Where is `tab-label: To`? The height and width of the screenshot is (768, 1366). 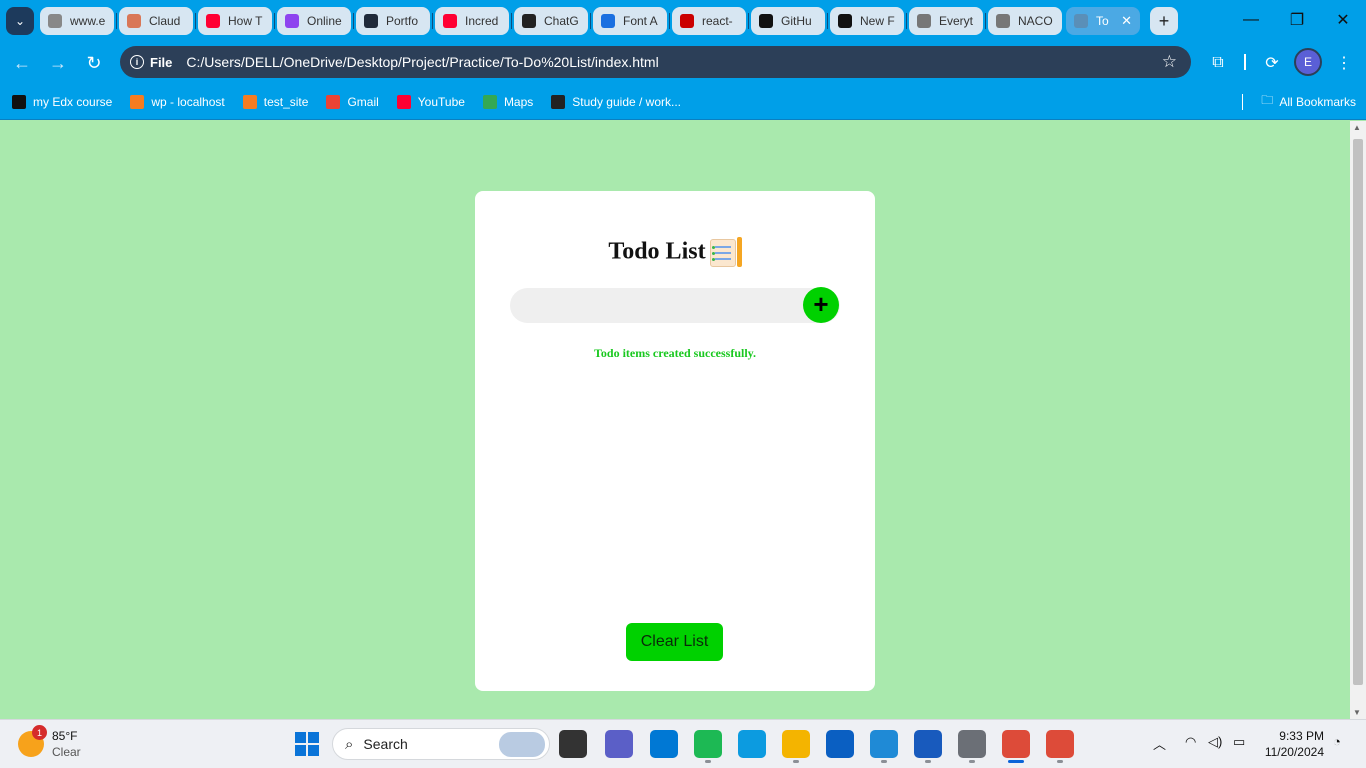 tab-label: To is located at coordinates (1102, 21).